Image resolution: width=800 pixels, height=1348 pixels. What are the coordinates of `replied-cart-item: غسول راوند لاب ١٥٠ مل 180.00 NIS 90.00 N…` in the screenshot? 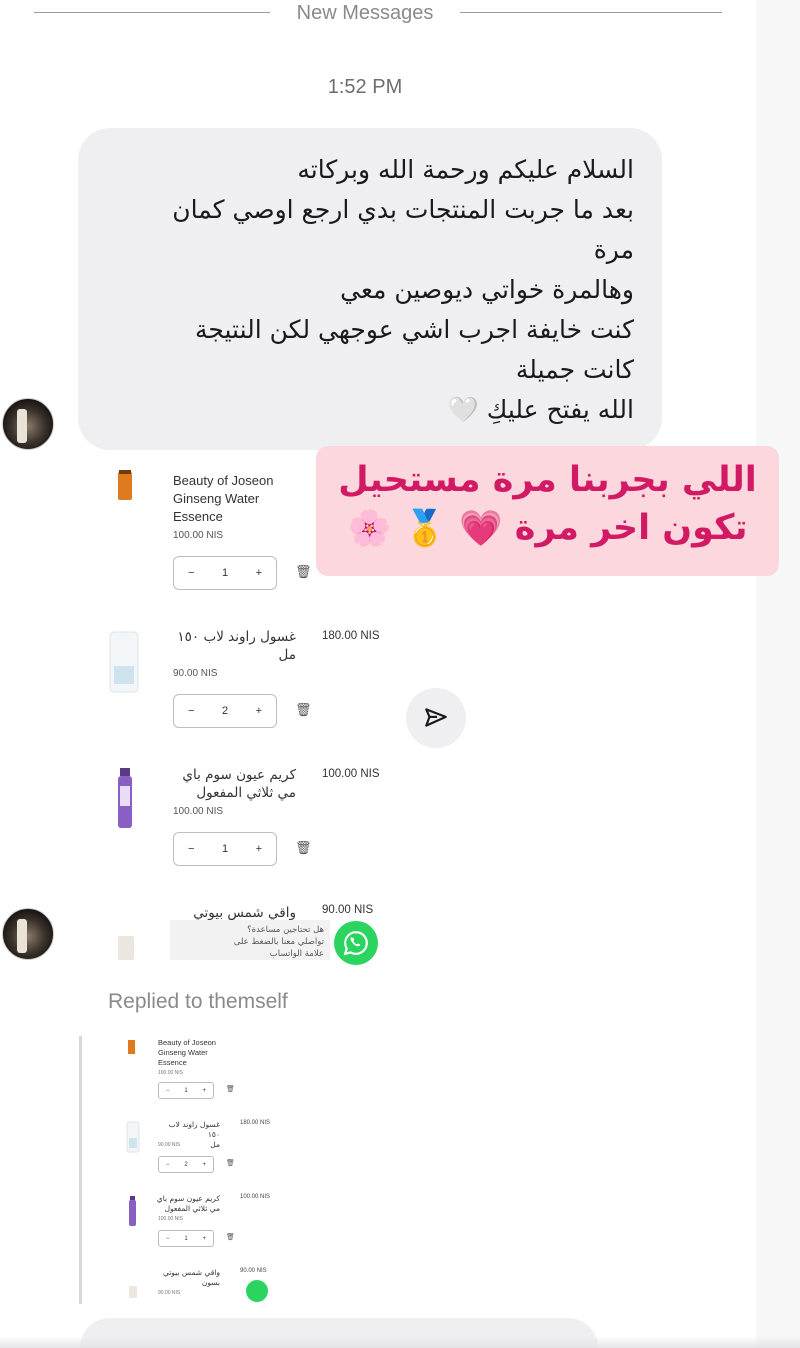 It's located at (200, 1146).